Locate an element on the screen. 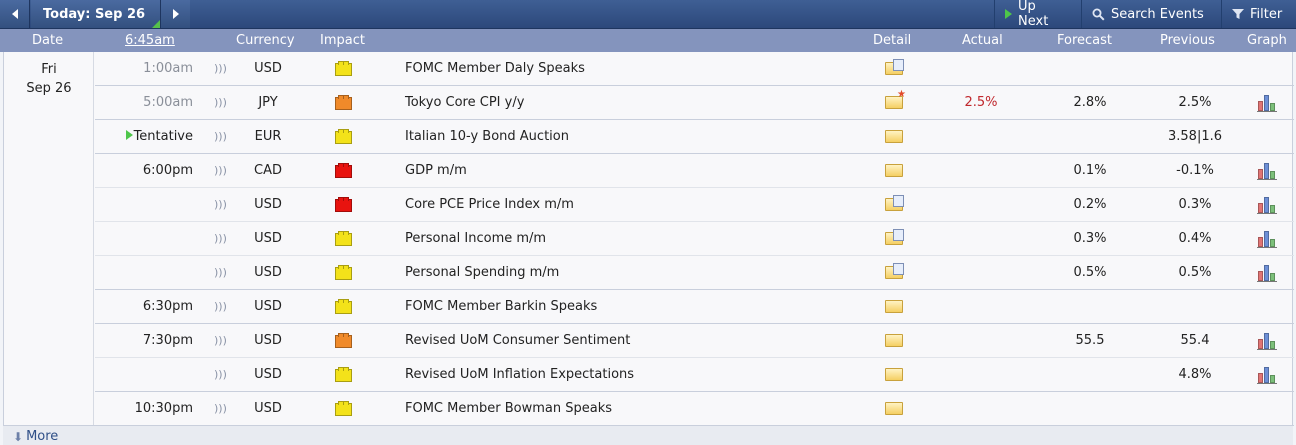  header-impact: Impact is located at coordinates (342, 40).